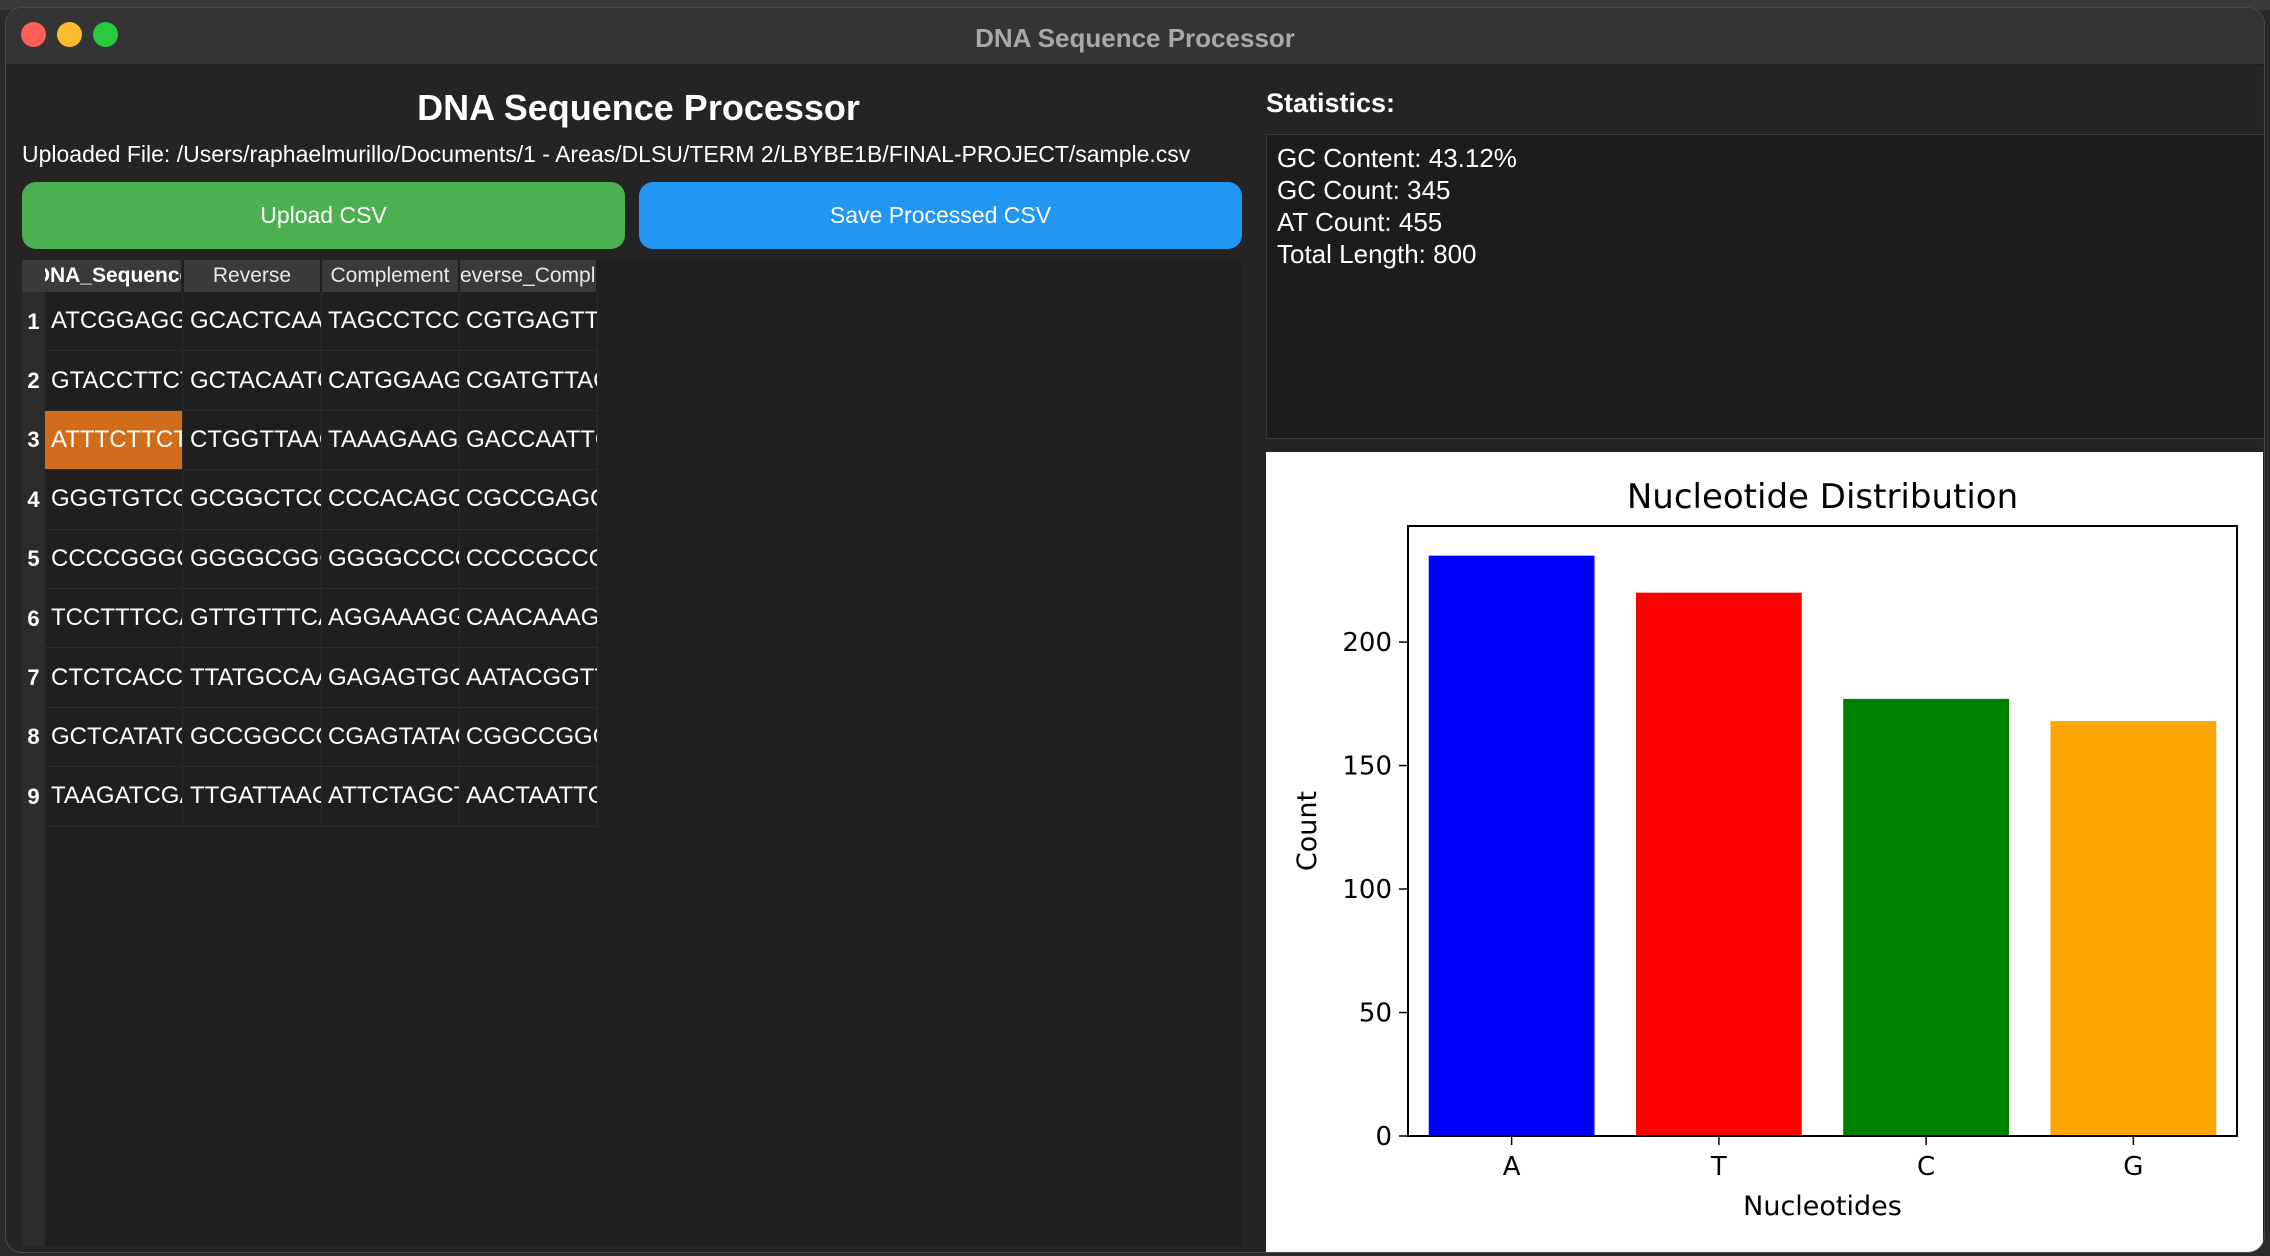 The image size is (2270, 1256). I want to click on statistics-title: Statistics:, so click(1331, 103).